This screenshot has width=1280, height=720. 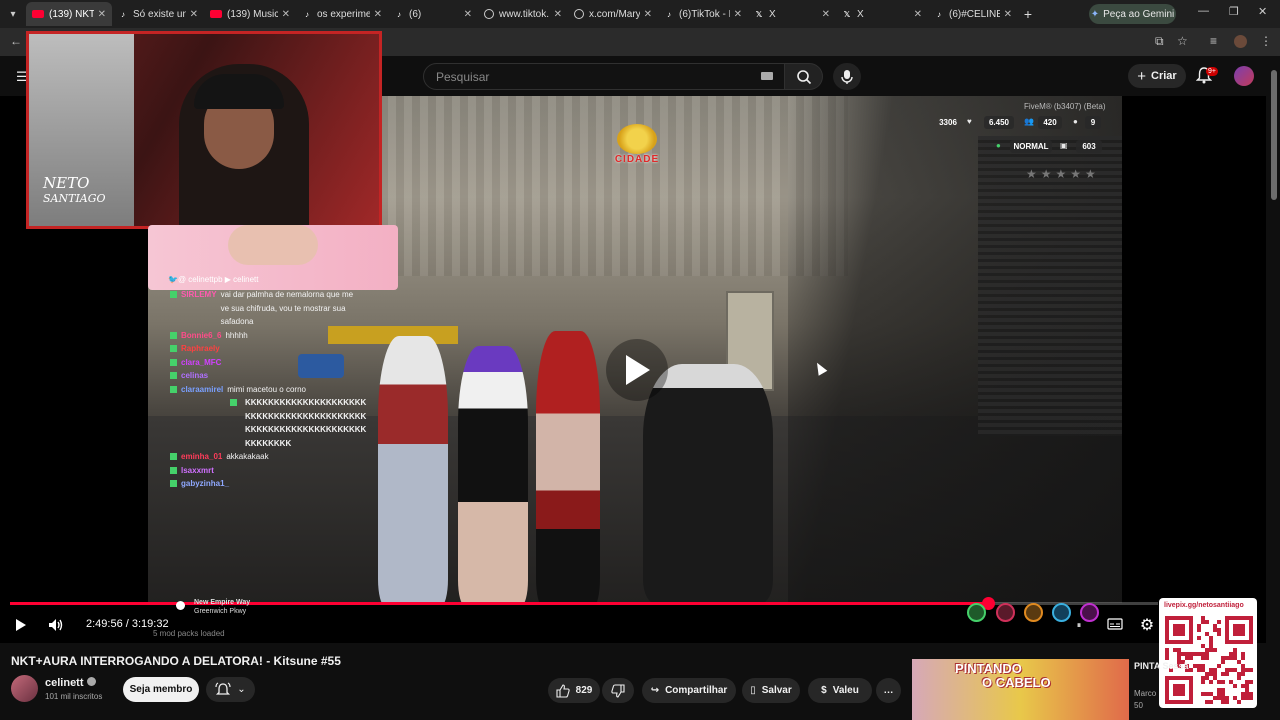 I want to click on settings-gear-icon: ⚙, so click(x=1147, y=625).